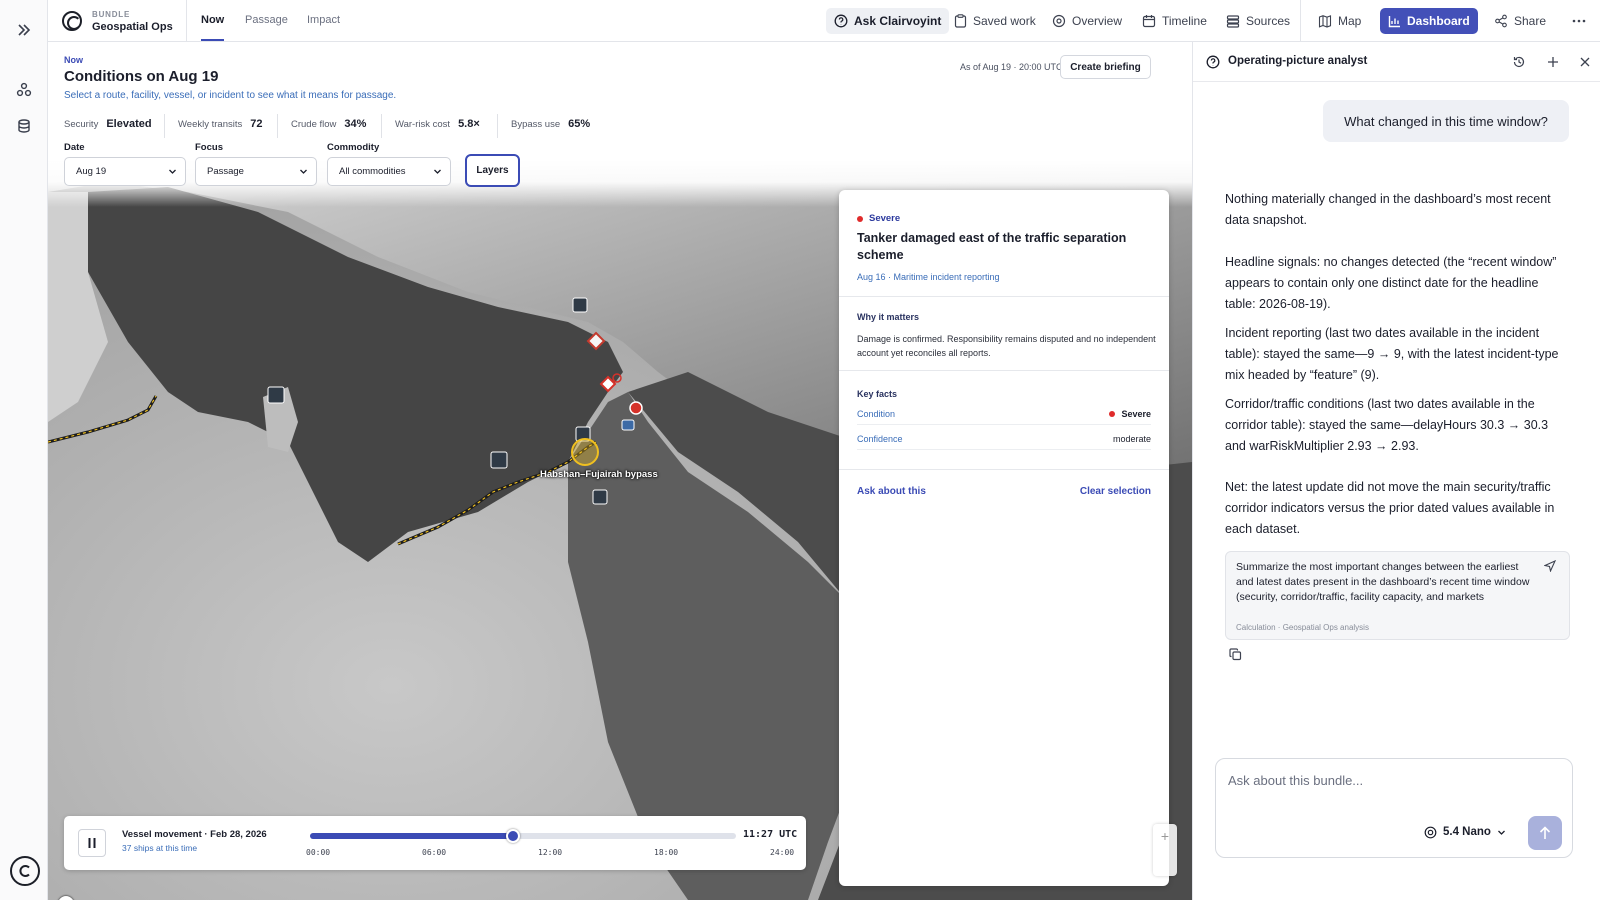 This screenshot has height=900, width=1600. What do you see at coordinates (256, 124) in the screenshot?
I see `metric-value: 72` at bounding box center [256, 124].